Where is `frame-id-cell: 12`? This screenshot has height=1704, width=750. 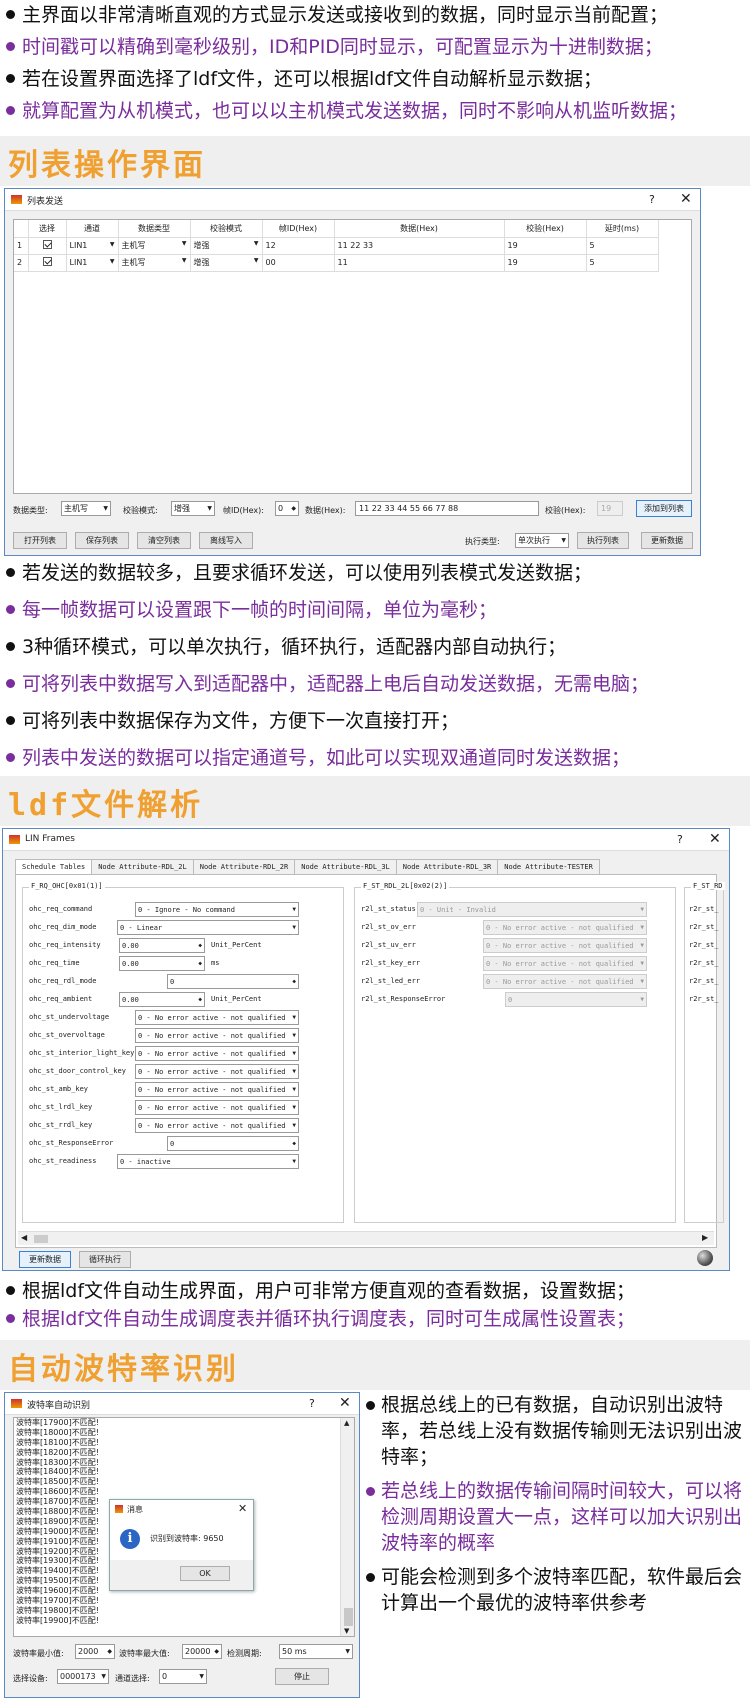 frame-id-cell: 12 is located at coordinates (298, 246).